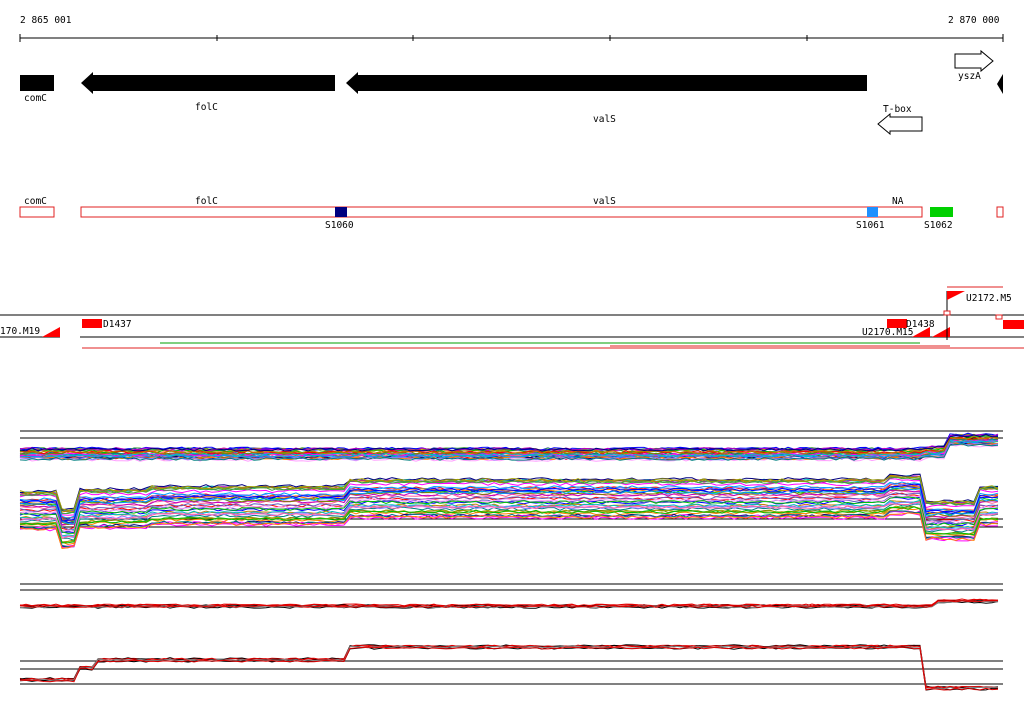  Describe the element at coordinates (604, 201) in the screenshot. I see `segment-label-valS: valS` at that location.